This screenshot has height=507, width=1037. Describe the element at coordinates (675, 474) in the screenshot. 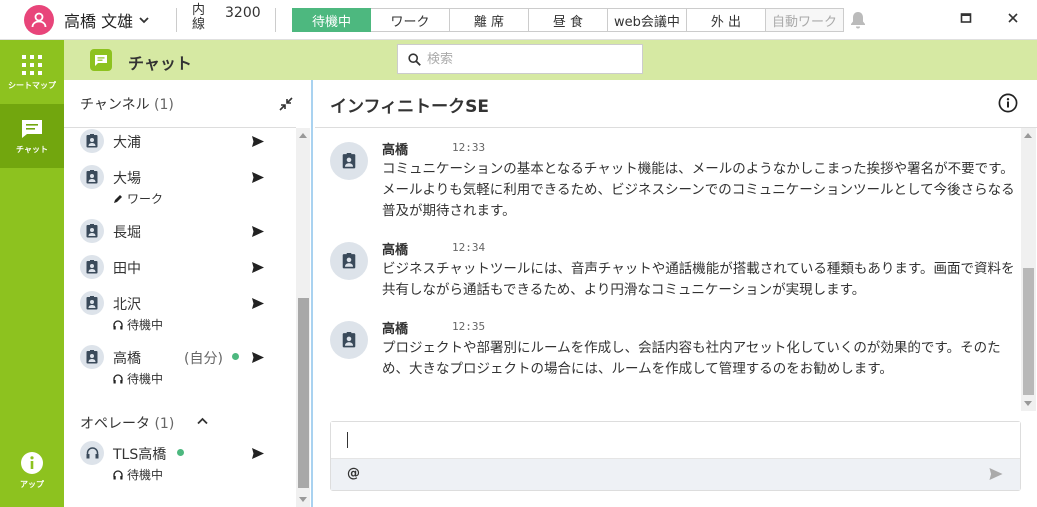

I see `composer-toolbar: @` at that location.